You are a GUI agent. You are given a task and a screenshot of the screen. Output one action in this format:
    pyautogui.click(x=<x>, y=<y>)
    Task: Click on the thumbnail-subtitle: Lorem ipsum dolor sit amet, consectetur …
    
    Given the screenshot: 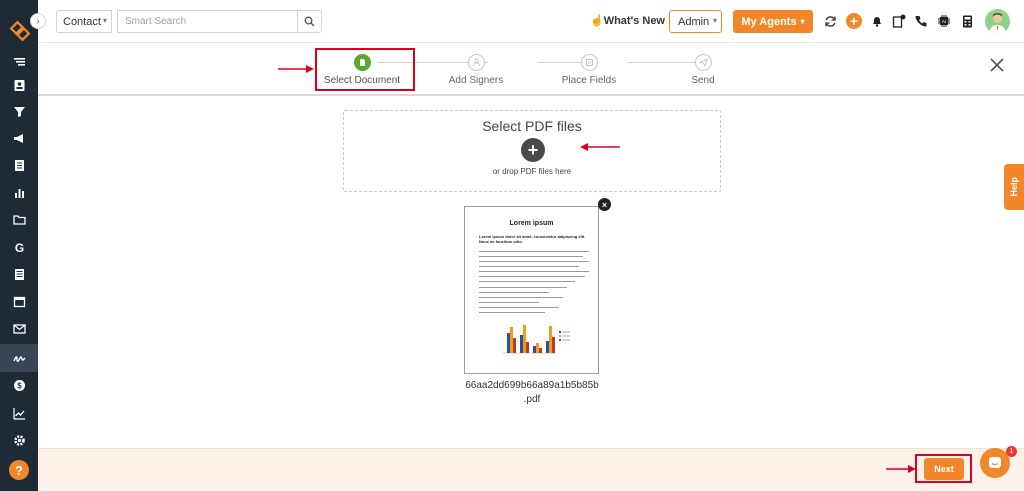 What is the action you would take?
    pyautogui.click(x=532, y=239)
    